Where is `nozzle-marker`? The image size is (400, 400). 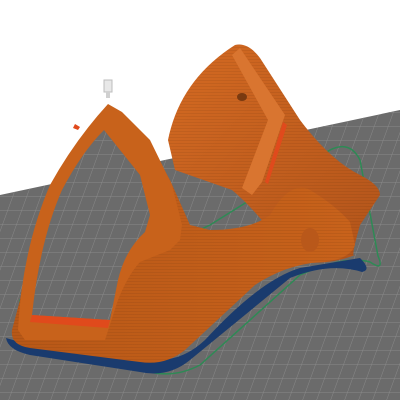
nozzle-marker is located at coordinates (108, 88).